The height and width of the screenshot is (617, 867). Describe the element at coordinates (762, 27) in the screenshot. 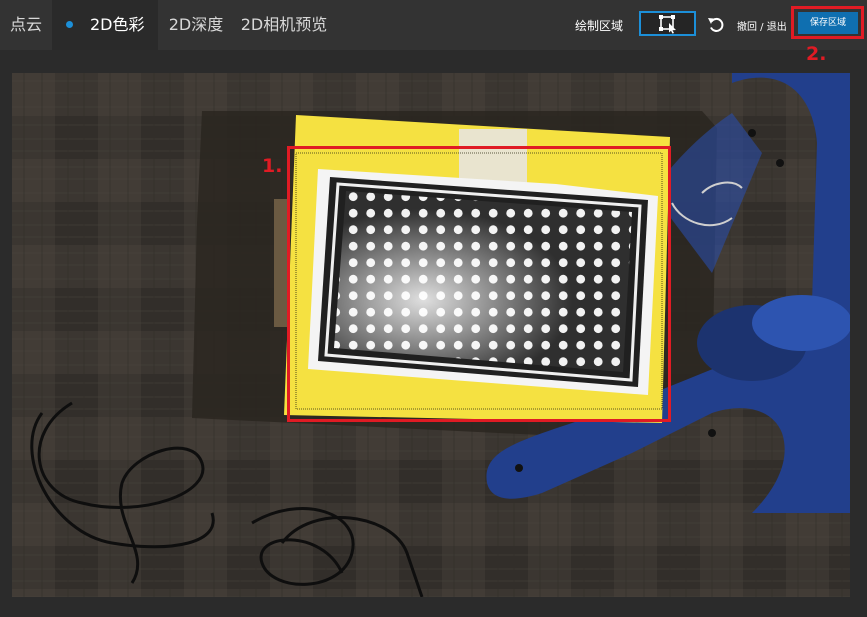

I see `undo-exit-label: 撤回 / 退出` at that location.